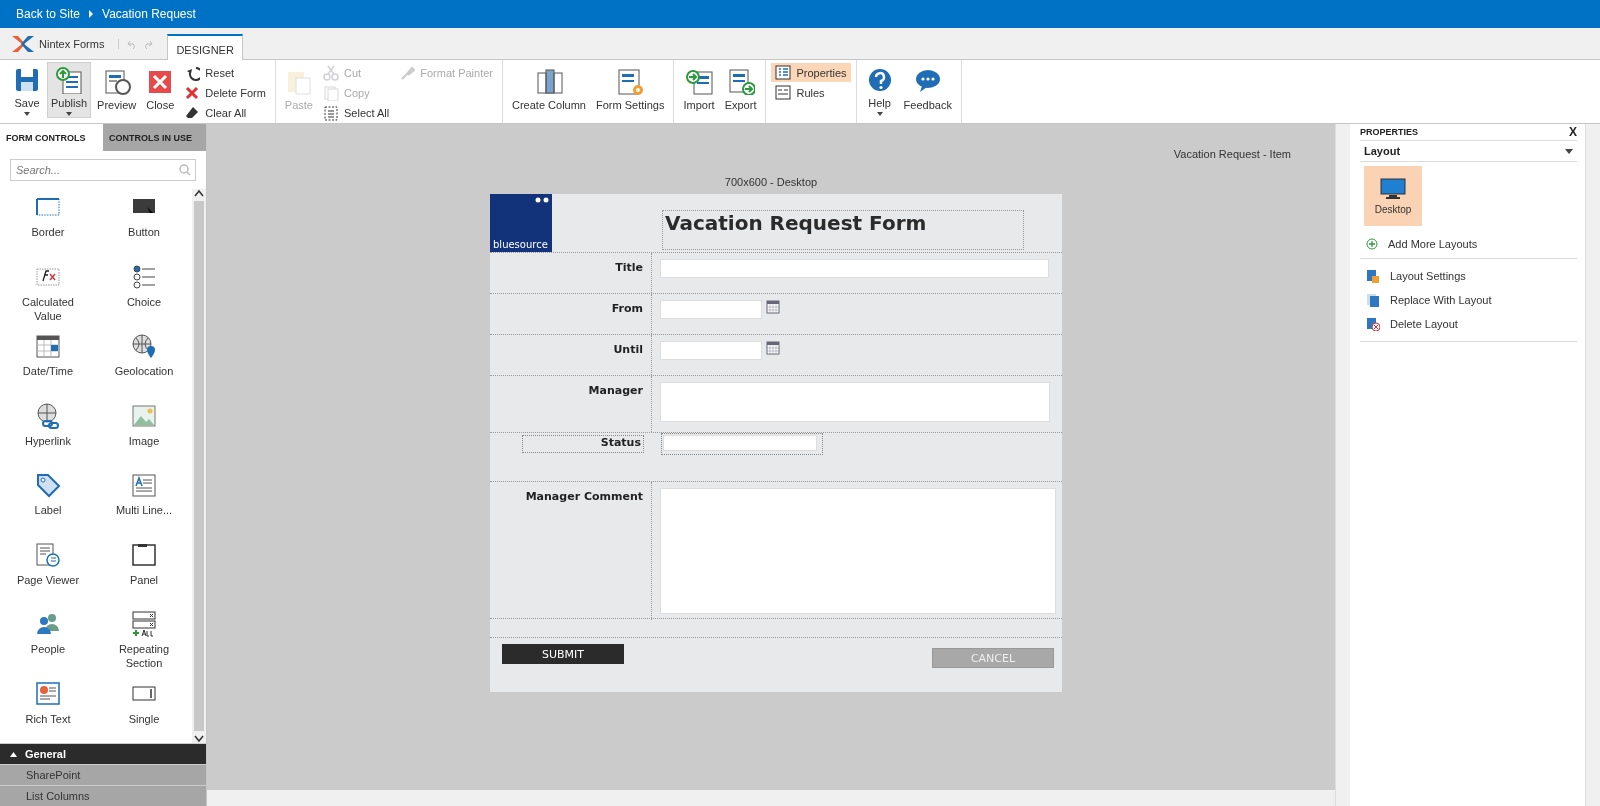  I want to click on layout-action: Replace With Layout, so click(1468, 300).